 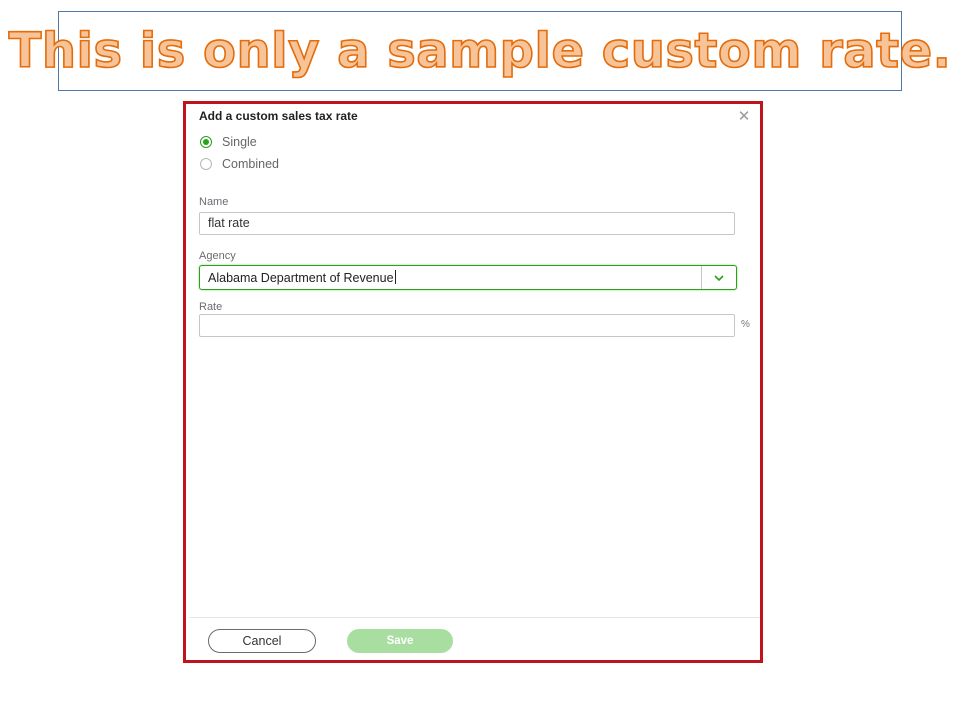 I want to click on agency-dropdown-toggle, so click(x=718, y=277).